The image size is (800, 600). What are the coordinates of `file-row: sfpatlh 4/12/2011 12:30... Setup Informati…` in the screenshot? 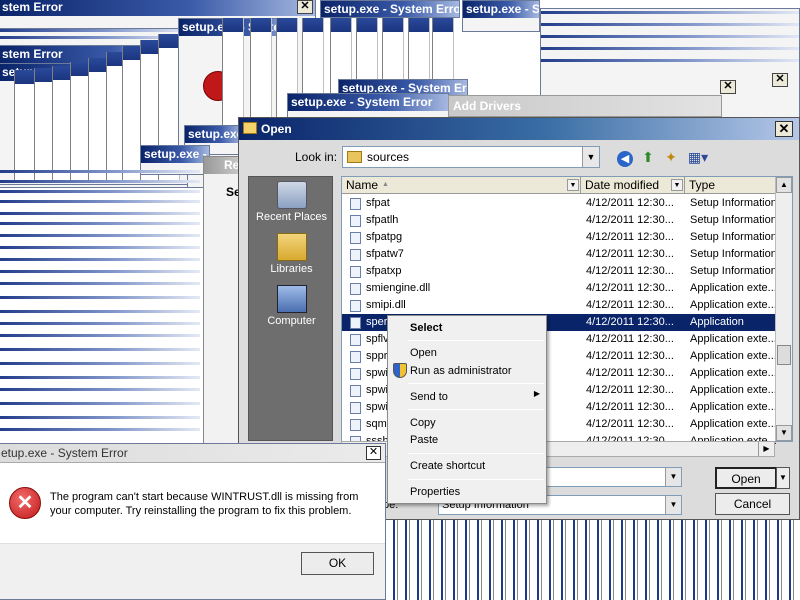 It's located at (559, 220).